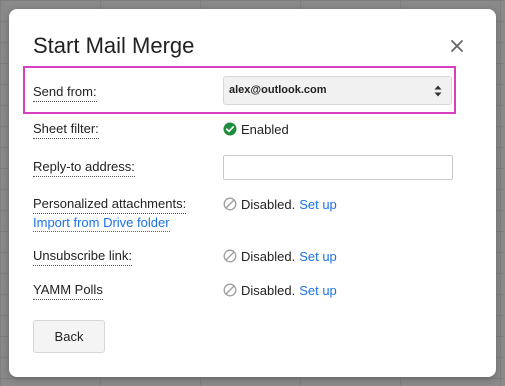 This screenshot has width=505, height=386. Describe the element at coordinates (101, 223) in the screenshot. I see `import-drive-folder-link: Import from Drive folder` at that location.